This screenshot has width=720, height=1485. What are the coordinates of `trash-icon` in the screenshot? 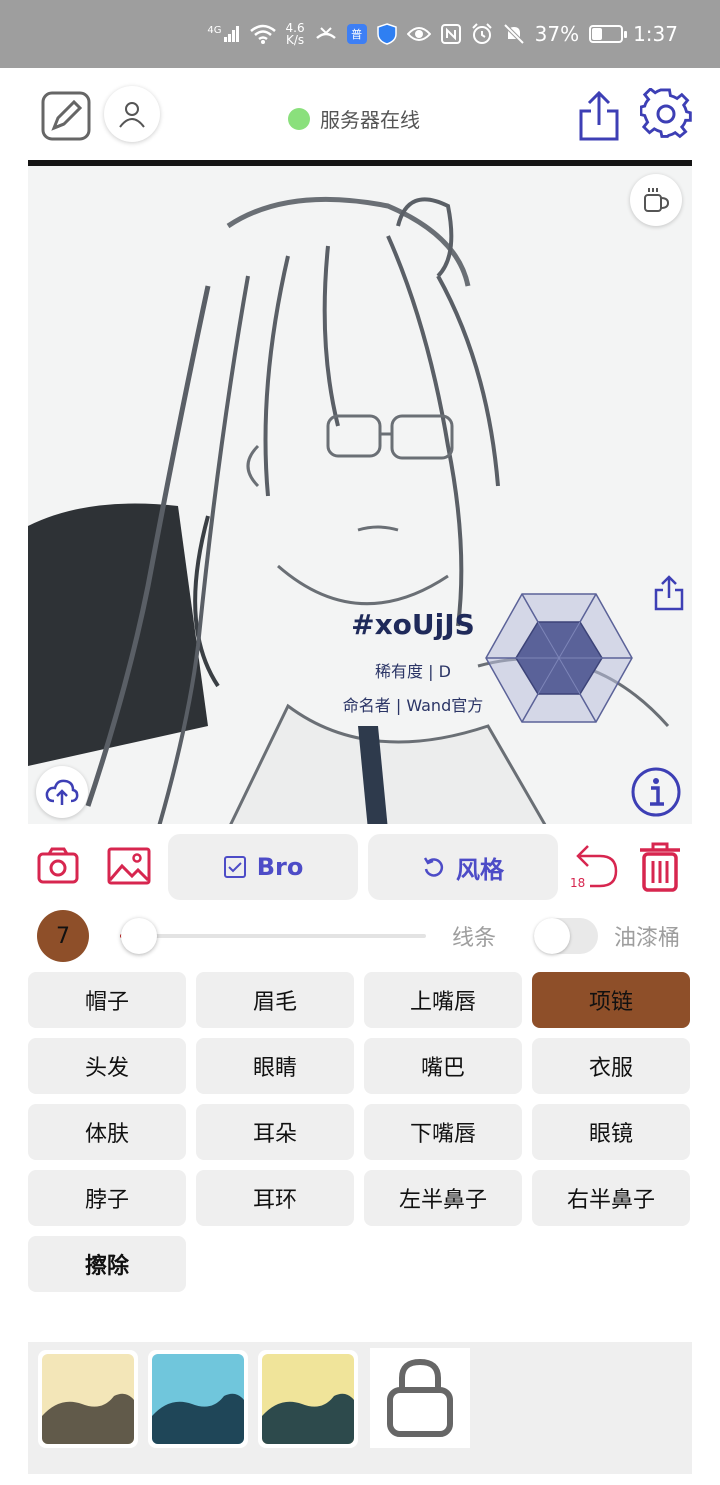 It's located at (660, 867).